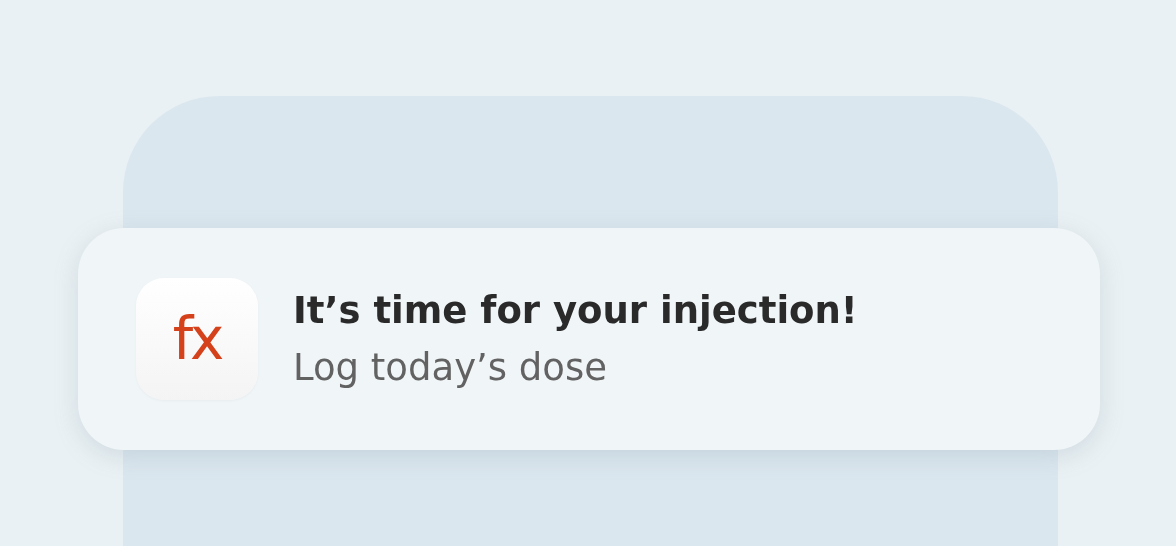 Image resolution: width=1176 pixels, height=546 pixels. Describe the element at coordinates (575, 310) in the screenshot. I see `notification-title: It’s time for your injection!` at that location.